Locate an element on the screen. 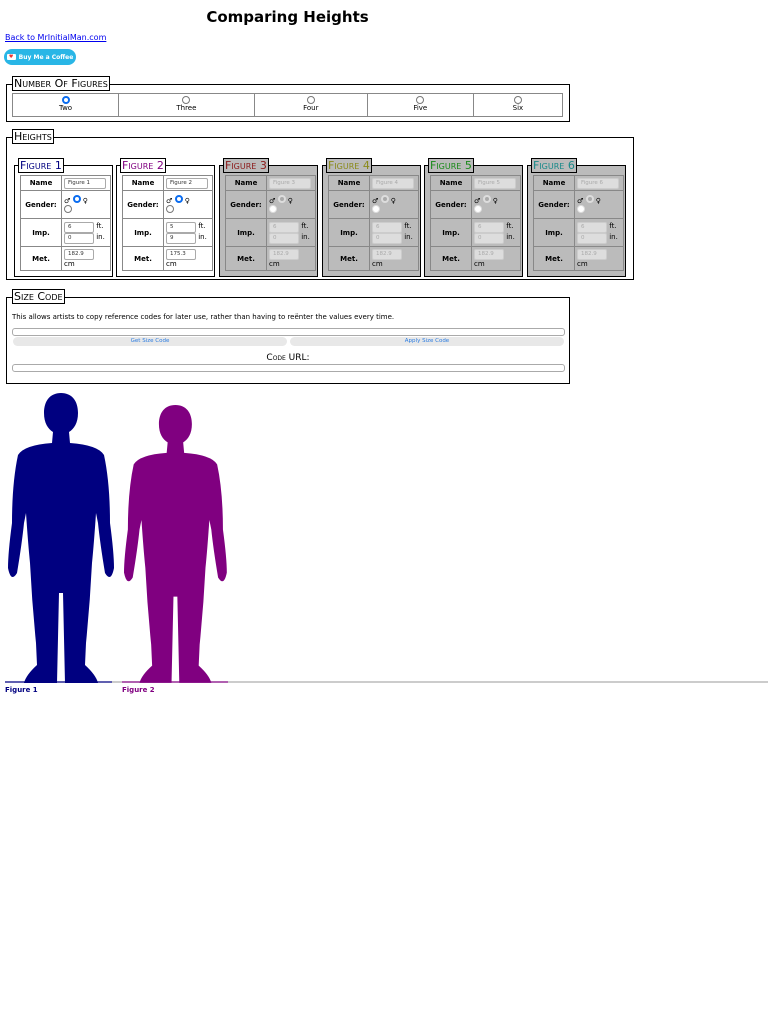 The height and width of the screenshot is (1024, 768). figures-option-three: Three is located at coordinates (187, 105).